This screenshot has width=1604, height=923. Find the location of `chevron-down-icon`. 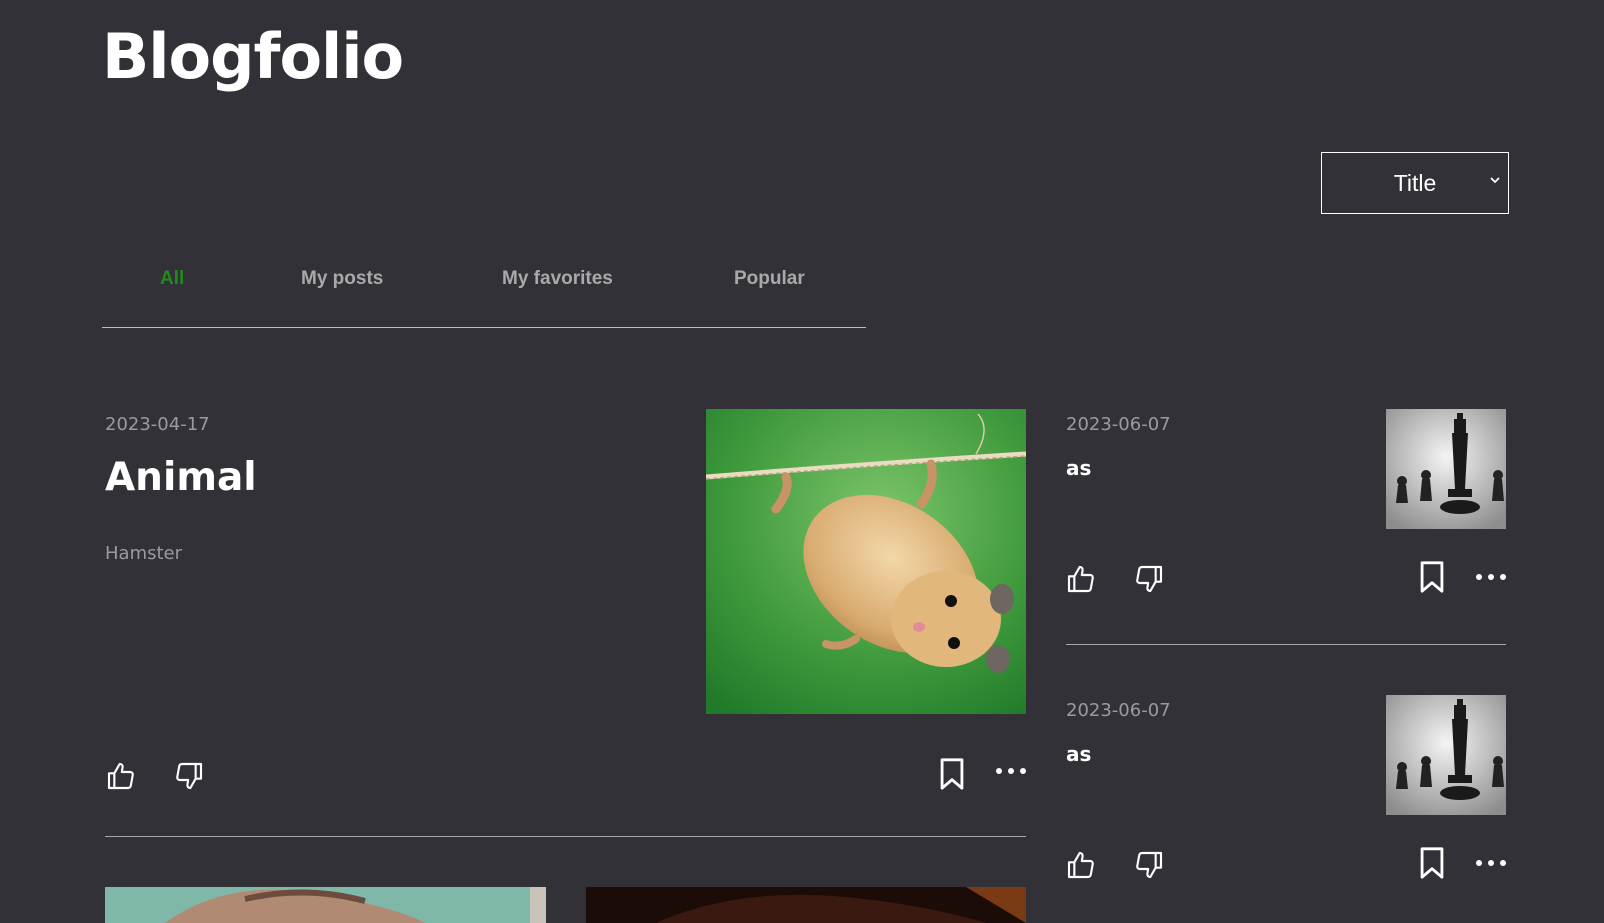

chevron-down-icon is located at coordinates (1495, 180).